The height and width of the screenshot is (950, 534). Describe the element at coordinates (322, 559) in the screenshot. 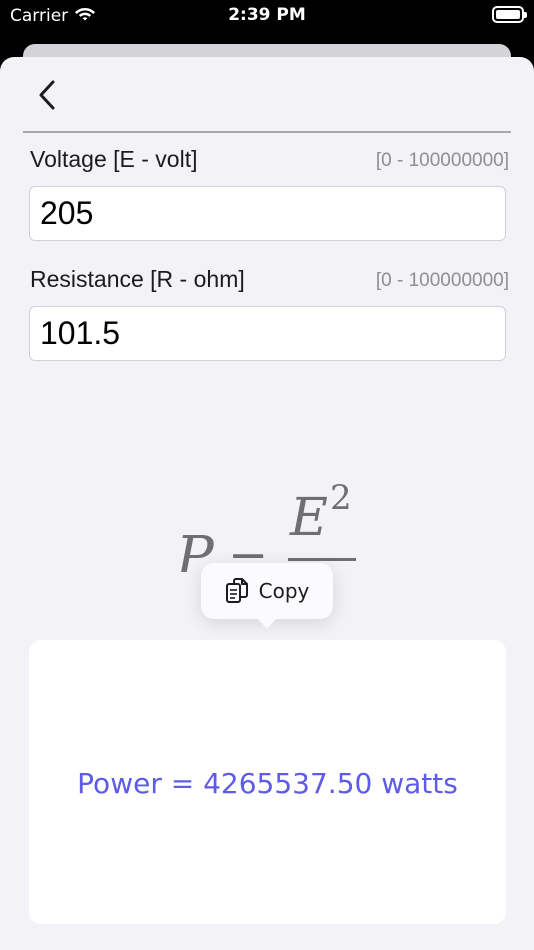

I see `formula-fraction-bar` at that location.